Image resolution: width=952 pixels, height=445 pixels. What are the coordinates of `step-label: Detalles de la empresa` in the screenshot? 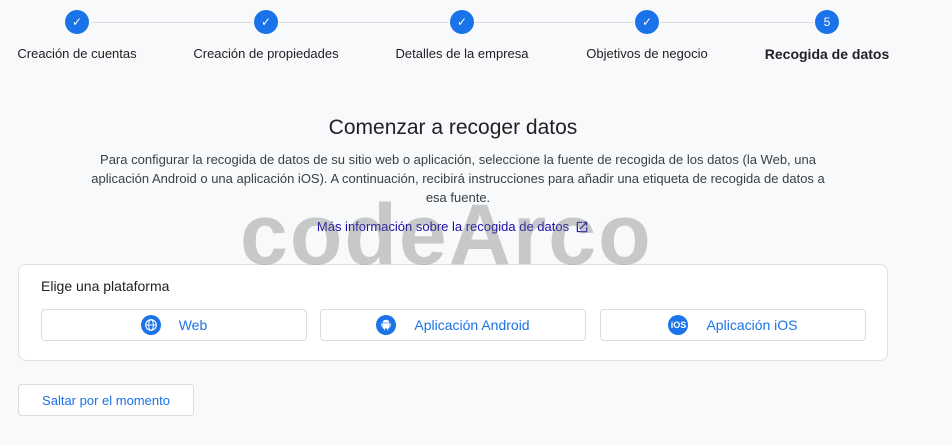 It's located at (462, 53).